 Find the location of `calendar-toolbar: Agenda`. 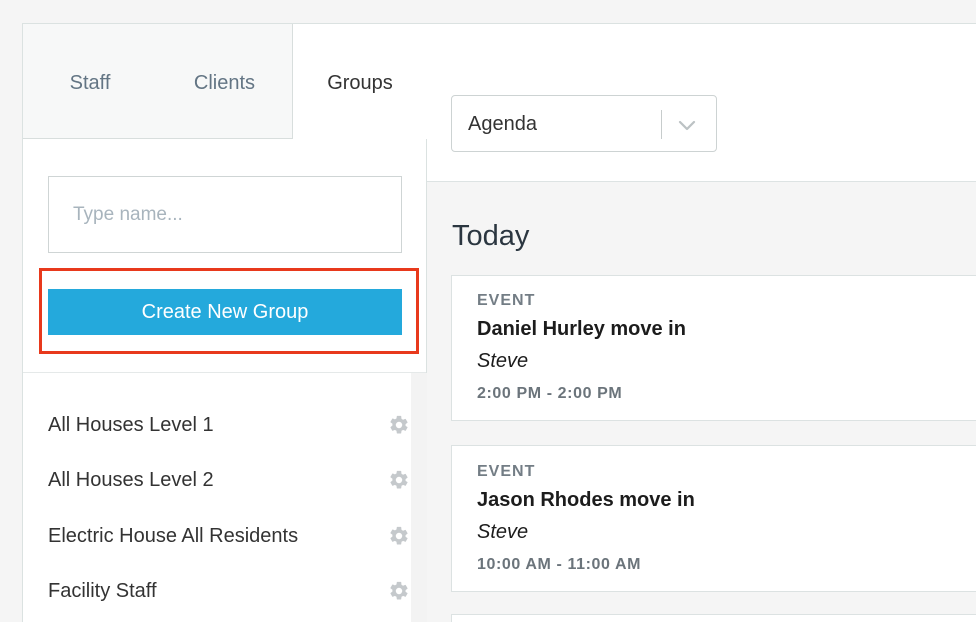

calendar-toolbar: Agenda is located at coordinates (701, 102).